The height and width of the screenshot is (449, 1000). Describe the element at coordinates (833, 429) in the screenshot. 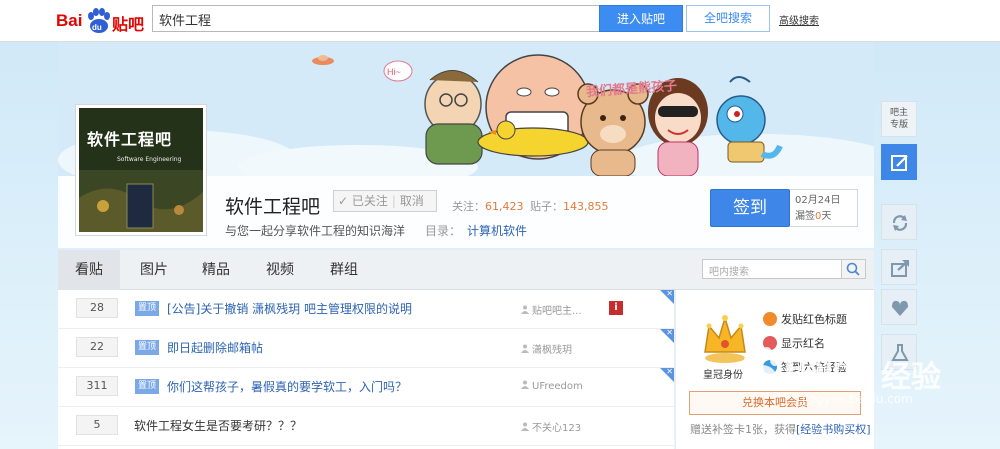

I see `exp-book-link: [经验书购买权]` at that location.